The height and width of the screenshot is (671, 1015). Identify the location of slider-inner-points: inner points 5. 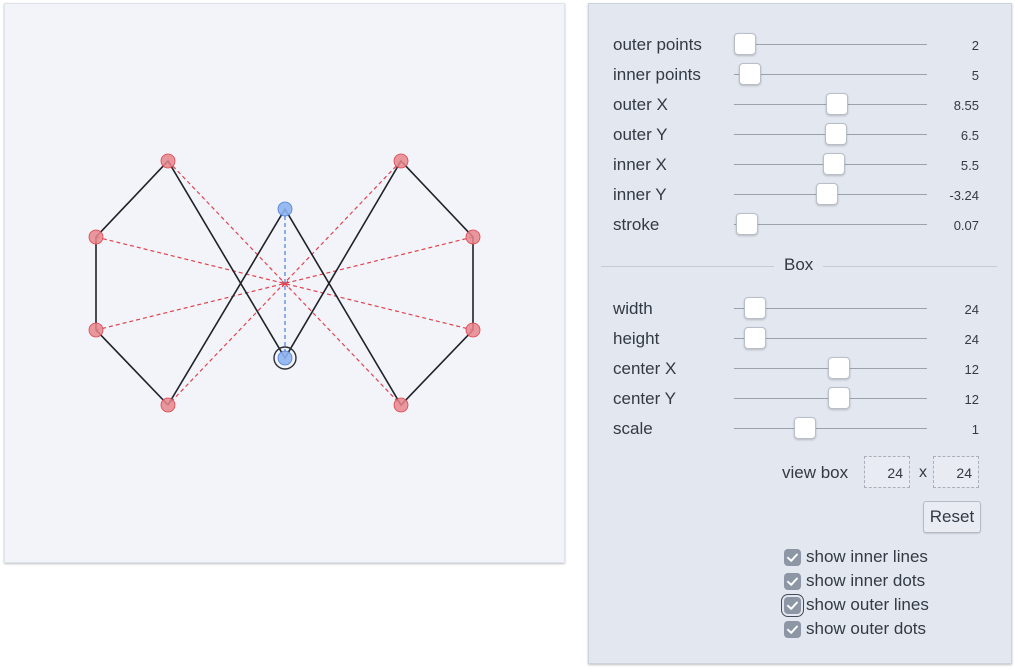
(800, 75).